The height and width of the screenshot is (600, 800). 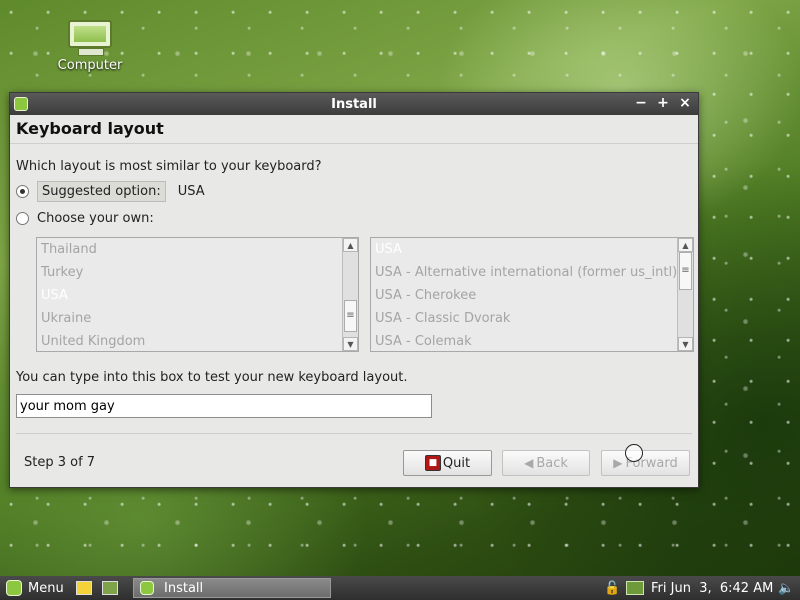 What do you see at coordinates (184, 588) in the screenshot?
I see `taskbar-item-label: Install` at bounding box center [184, 588].